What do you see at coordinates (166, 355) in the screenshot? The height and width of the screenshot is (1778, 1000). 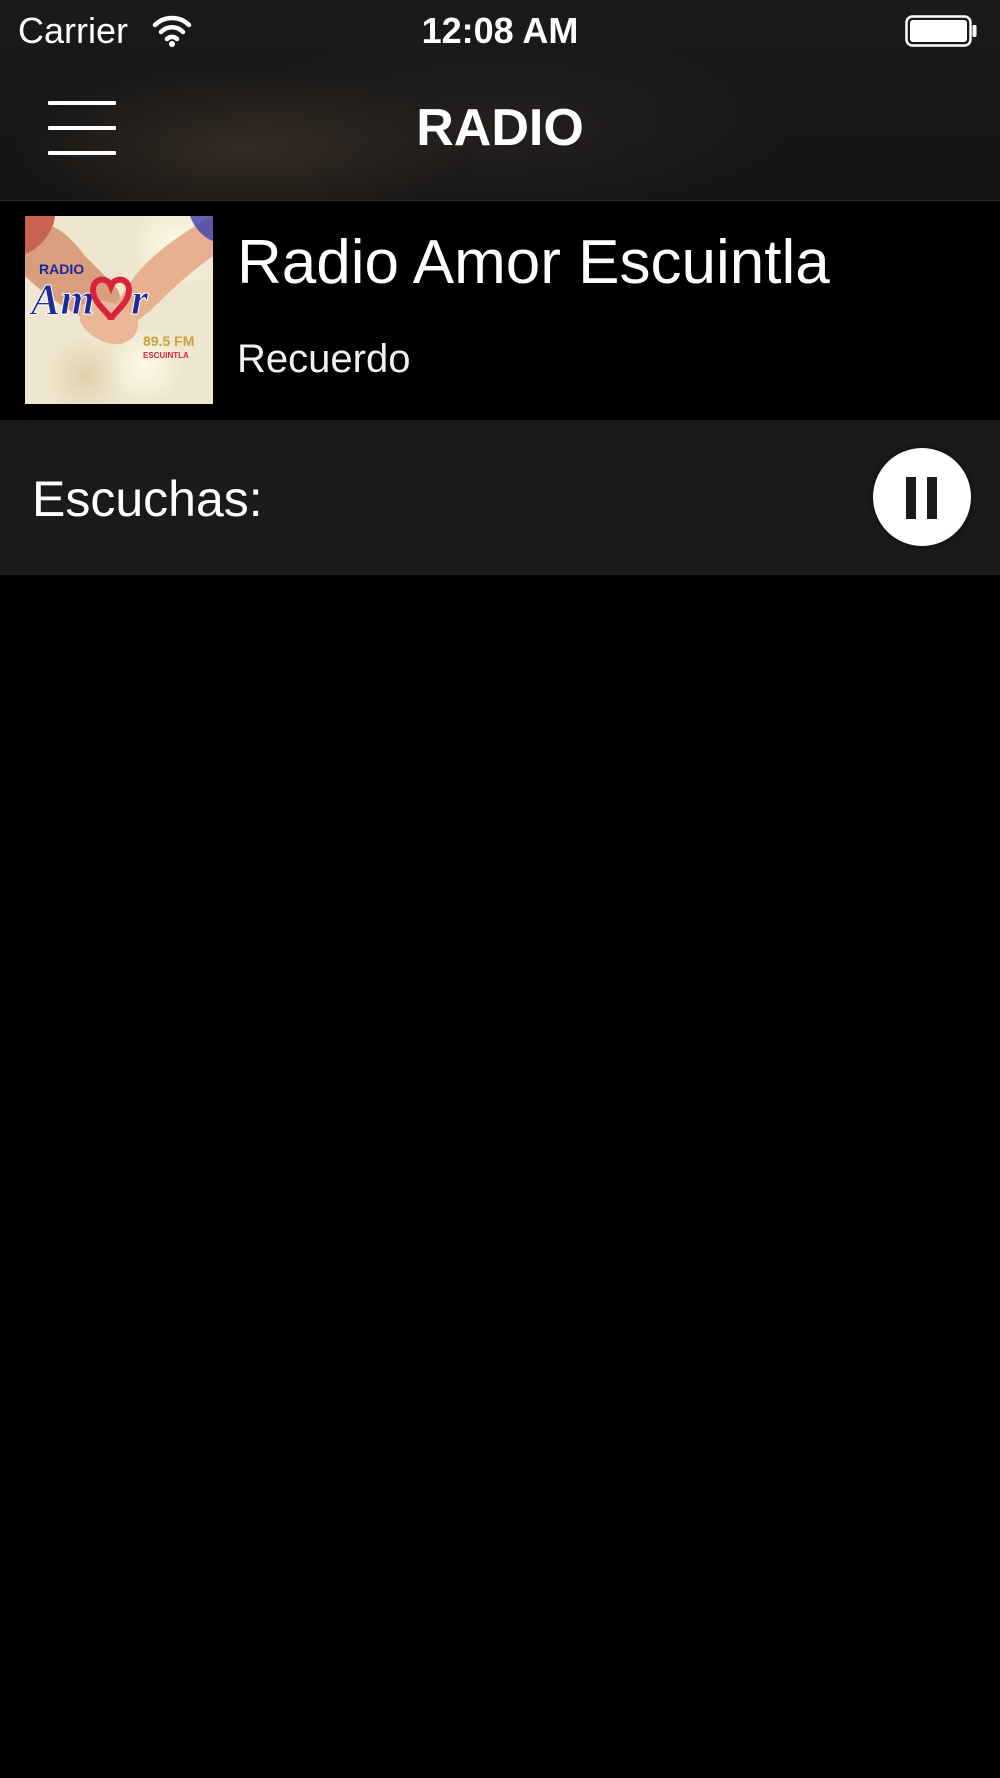 I see `svg-text: ESCUINTLA` at bounding box center [166, 355].